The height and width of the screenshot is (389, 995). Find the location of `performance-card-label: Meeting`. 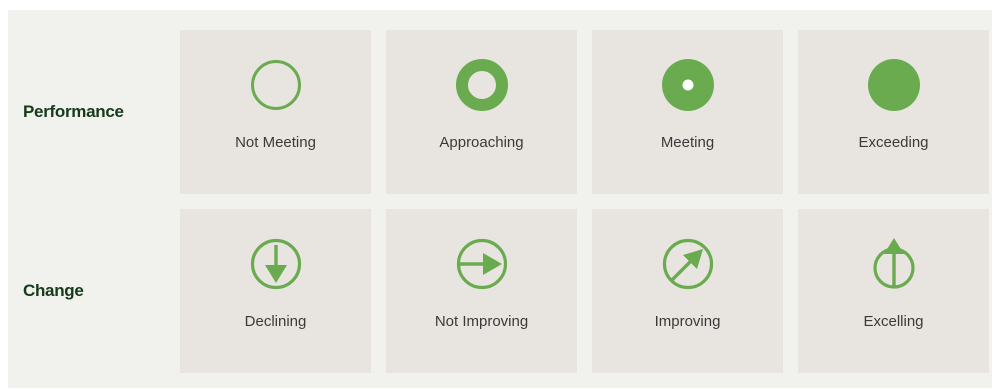

performance-card-label: Meeting is located at coordinates (687, 142).